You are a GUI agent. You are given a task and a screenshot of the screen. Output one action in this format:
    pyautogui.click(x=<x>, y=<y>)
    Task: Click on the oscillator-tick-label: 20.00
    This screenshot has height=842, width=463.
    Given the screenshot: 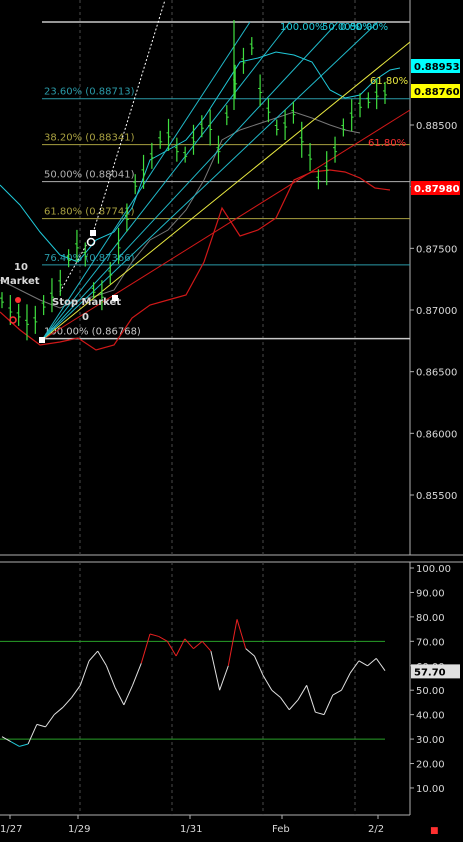 What is the action you would take?
    pyautogui.click(x=430, y=765)
    